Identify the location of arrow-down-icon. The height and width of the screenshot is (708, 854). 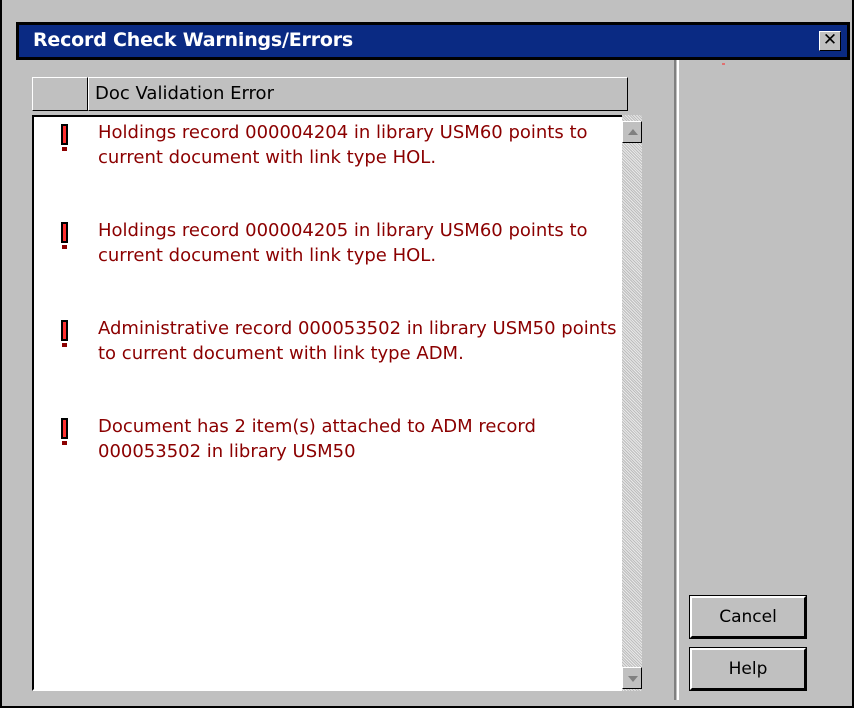
(633, 679).